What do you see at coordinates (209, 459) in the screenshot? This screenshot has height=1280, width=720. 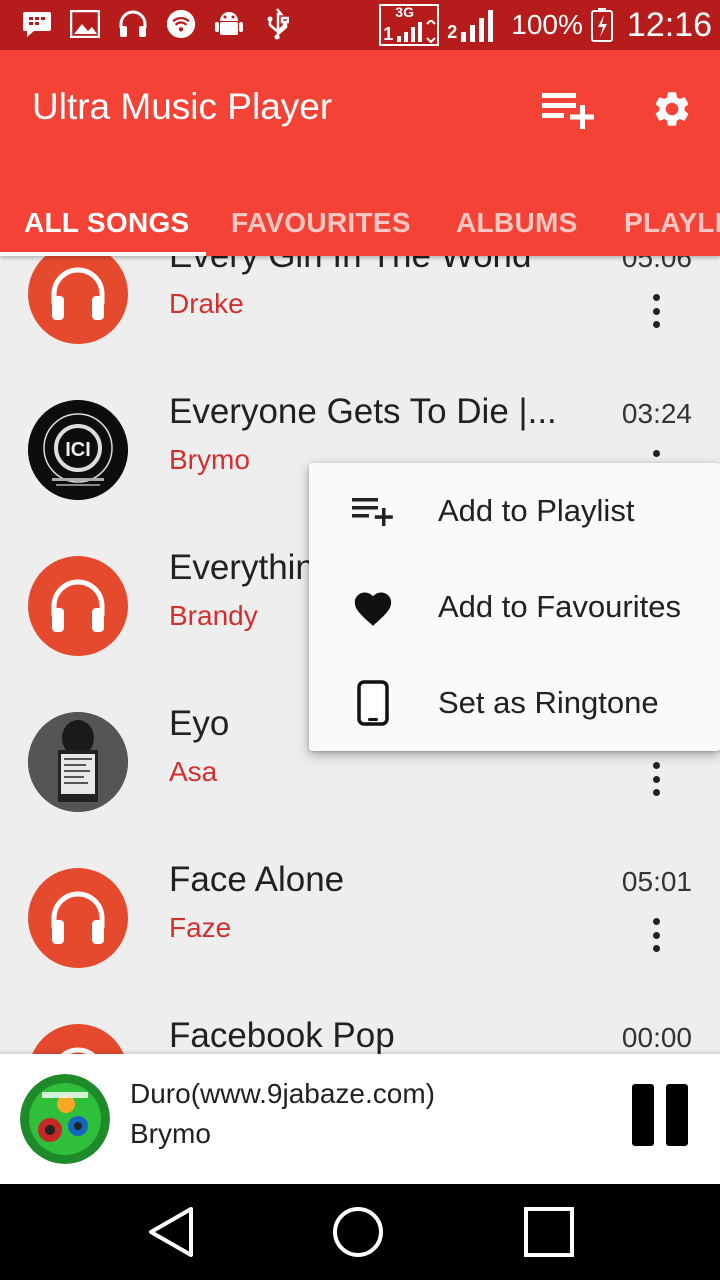 I see `song-artist: Brymo` at bounding box center [209, 459].